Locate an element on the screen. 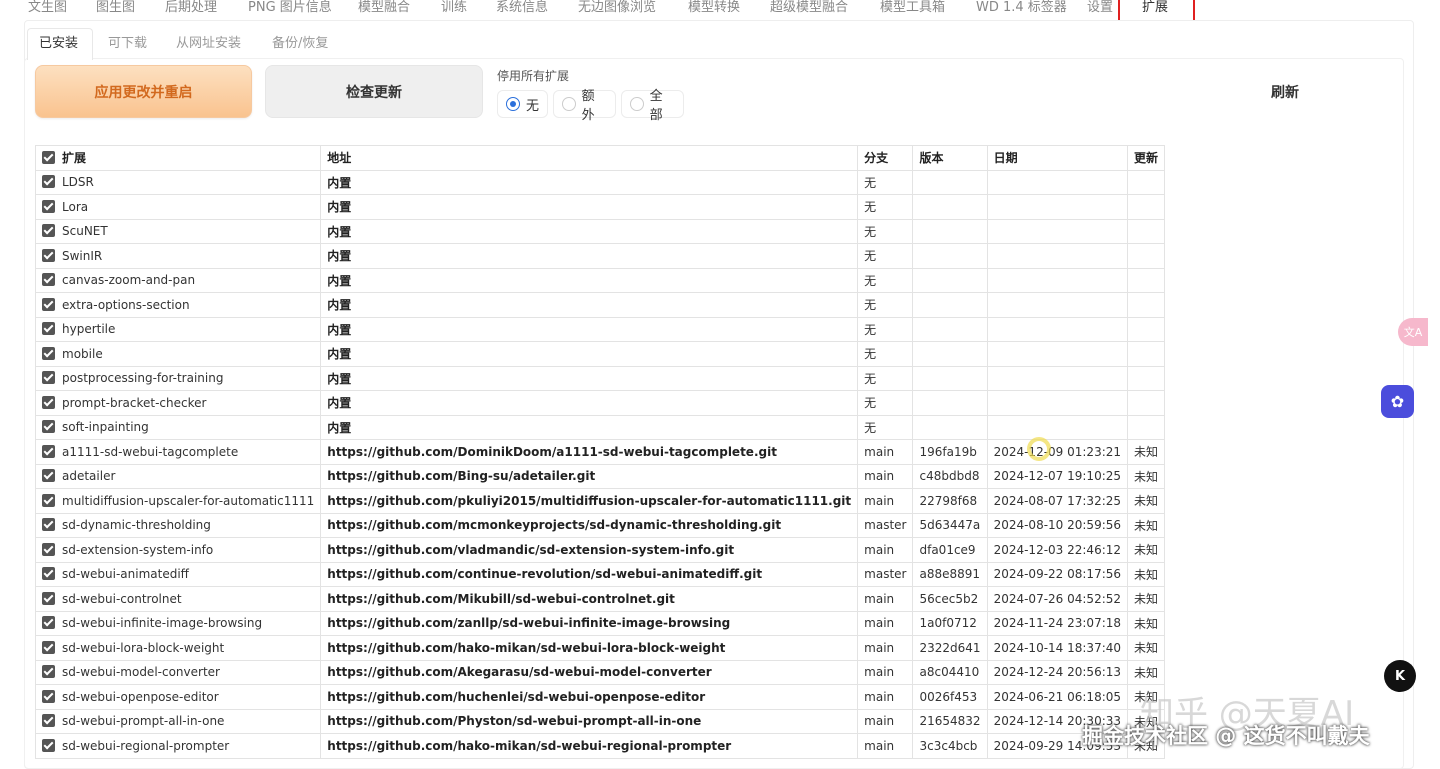 This screenshot has height=769, width=1440. tab-model-convert: 模型转换 is located at coordinates (714, 8).